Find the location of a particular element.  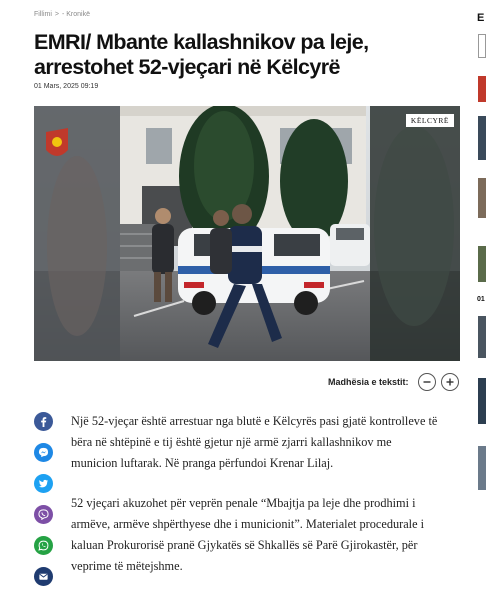

sidebar-snippet: 01 is located at coordinates (481, 299).